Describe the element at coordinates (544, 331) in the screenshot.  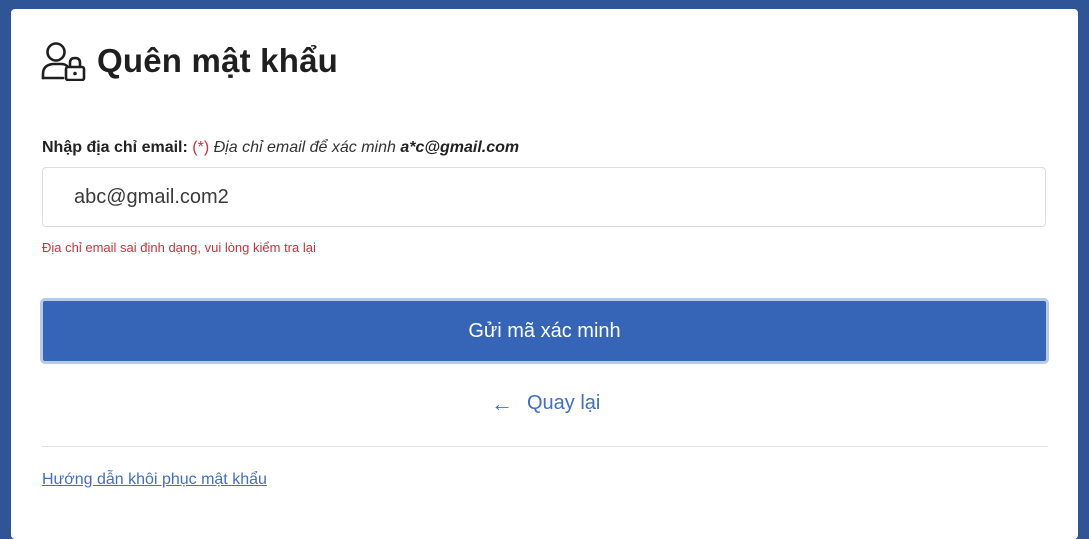
I see `send-verification-code-button: Gửi mã xác minh` at that location.